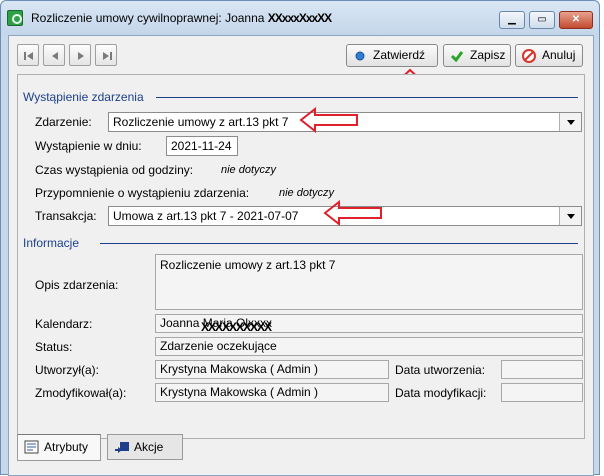 The image size is (604, 476). Describe the element at coordinates (307, 193) in the screenshot. I see `reminder-value: nie dotyczy` at that location.